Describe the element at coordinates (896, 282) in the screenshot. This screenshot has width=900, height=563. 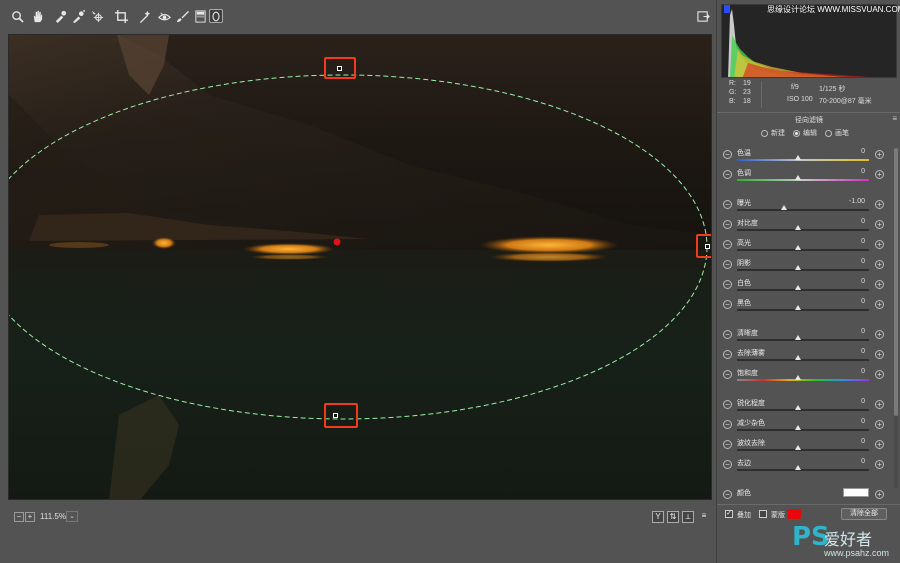
I see `panel-scroll-thumb` at that location.